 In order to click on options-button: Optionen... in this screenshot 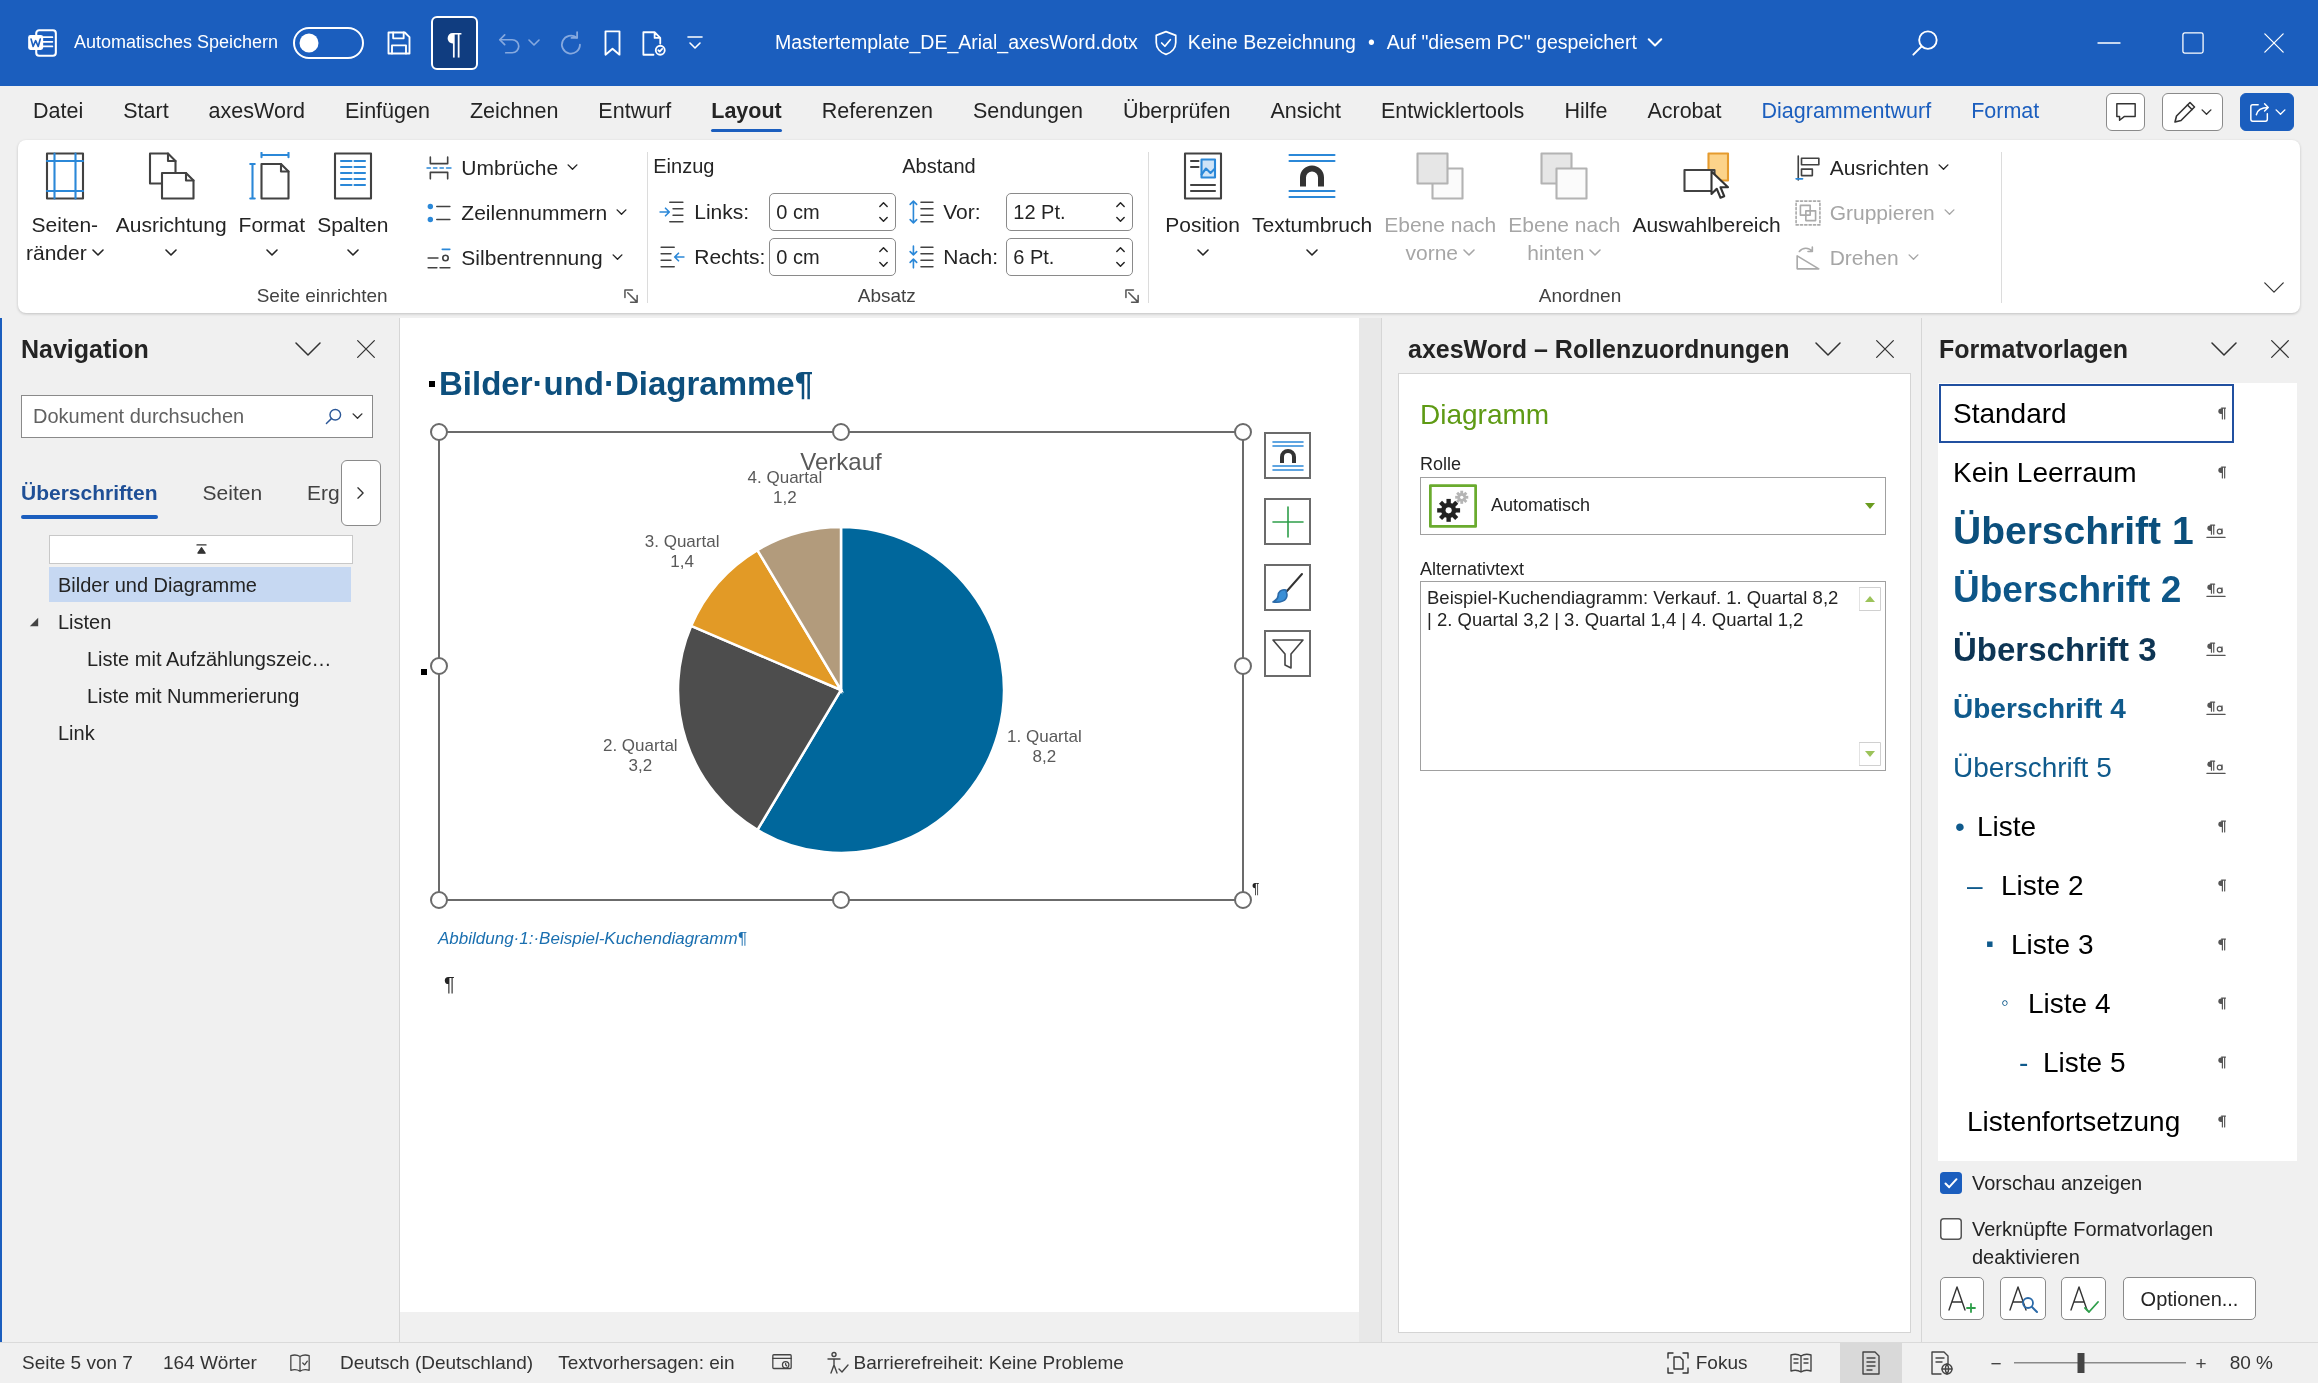, I will do `click(2189, 1298)`.